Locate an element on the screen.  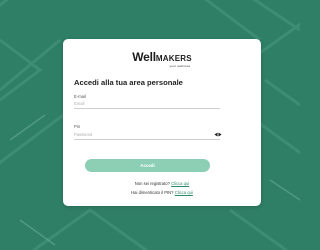
register-link: Clicca qui is located at coordinates (180, 183).